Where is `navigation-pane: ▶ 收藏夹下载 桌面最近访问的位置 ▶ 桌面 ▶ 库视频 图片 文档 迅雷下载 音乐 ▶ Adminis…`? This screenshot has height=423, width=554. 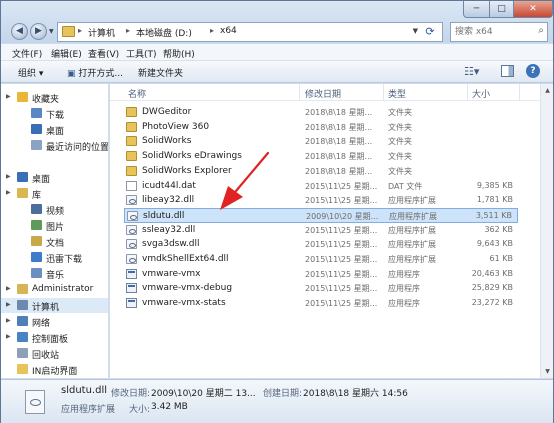
navigation-pane: ▶ 收藏夹下载 桌面最近访问的位置 ▶ 桌面 ▶ 库视频 图片 文档 迅雷下载 音乐 ▶ Adminis… is located at coordinates (55, 231).